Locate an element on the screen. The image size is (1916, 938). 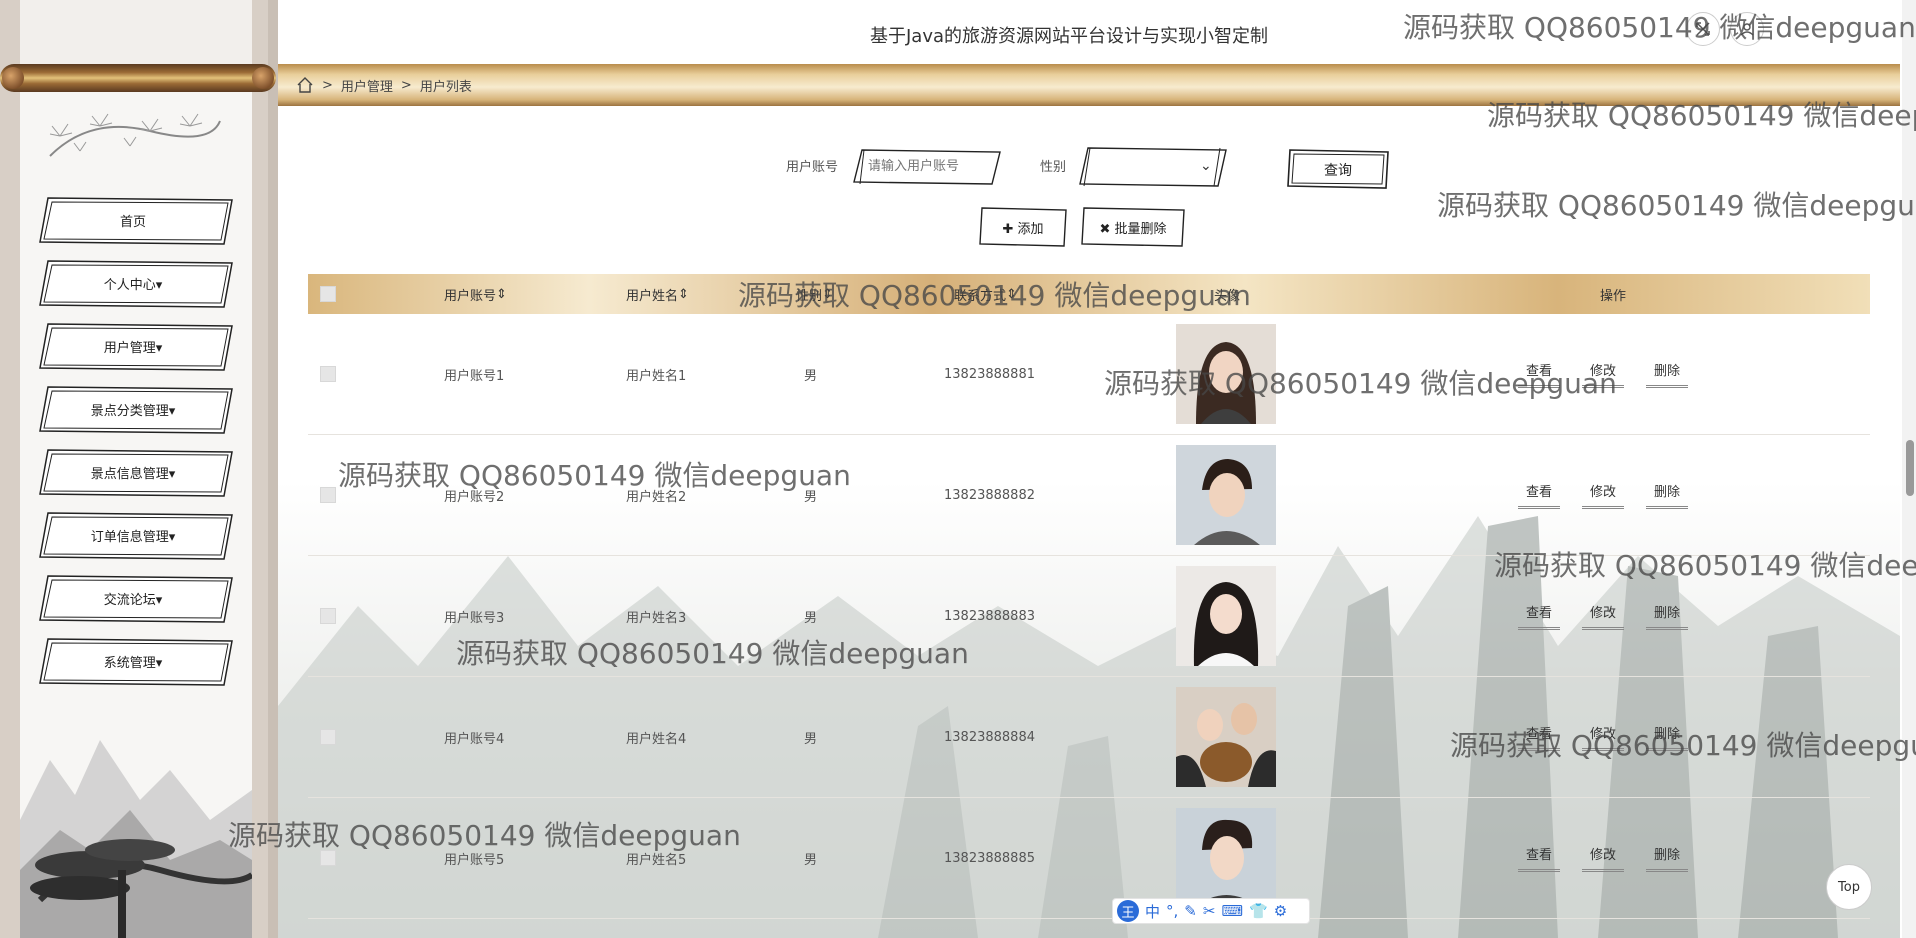
cell-account: 用户账号1 is located at coordinates (474, 376).